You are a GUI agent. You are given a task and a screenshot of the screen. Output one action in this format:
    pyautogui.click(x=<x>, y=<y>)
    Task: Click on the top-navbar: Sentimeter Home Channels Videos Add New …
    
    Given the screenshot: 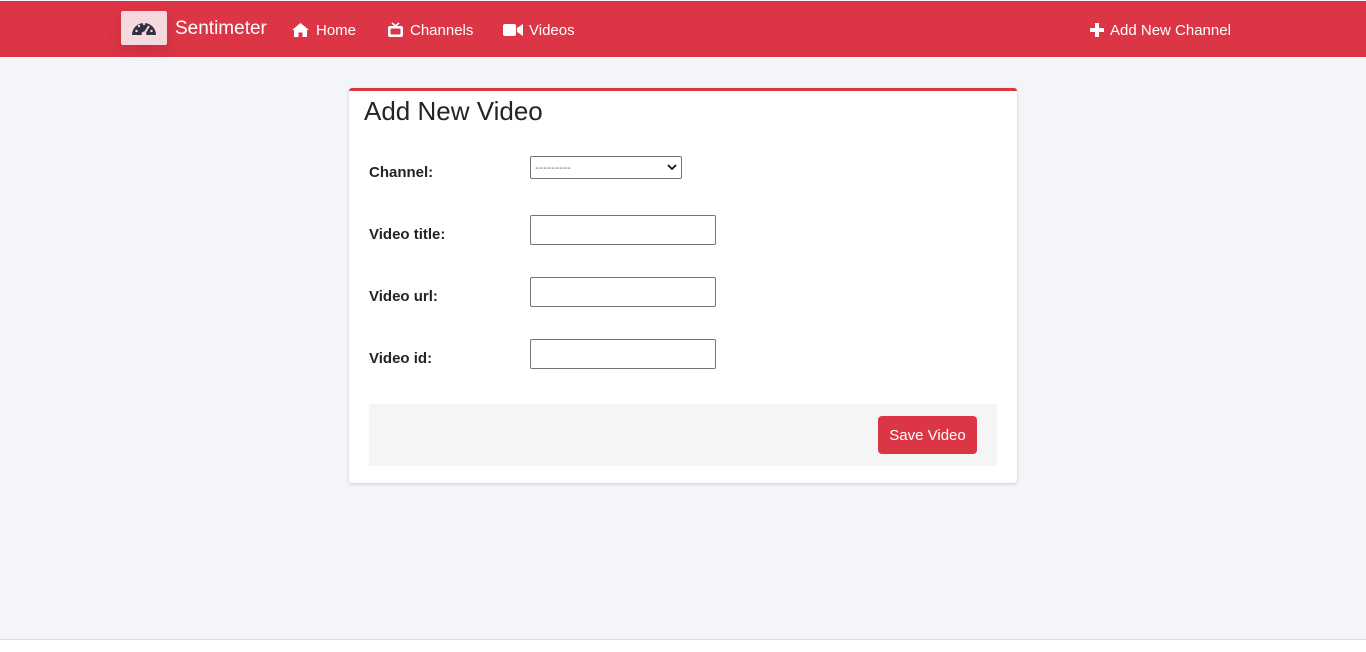 What is the action you would take?
    pyautogui.click(x=683, y=29)
    